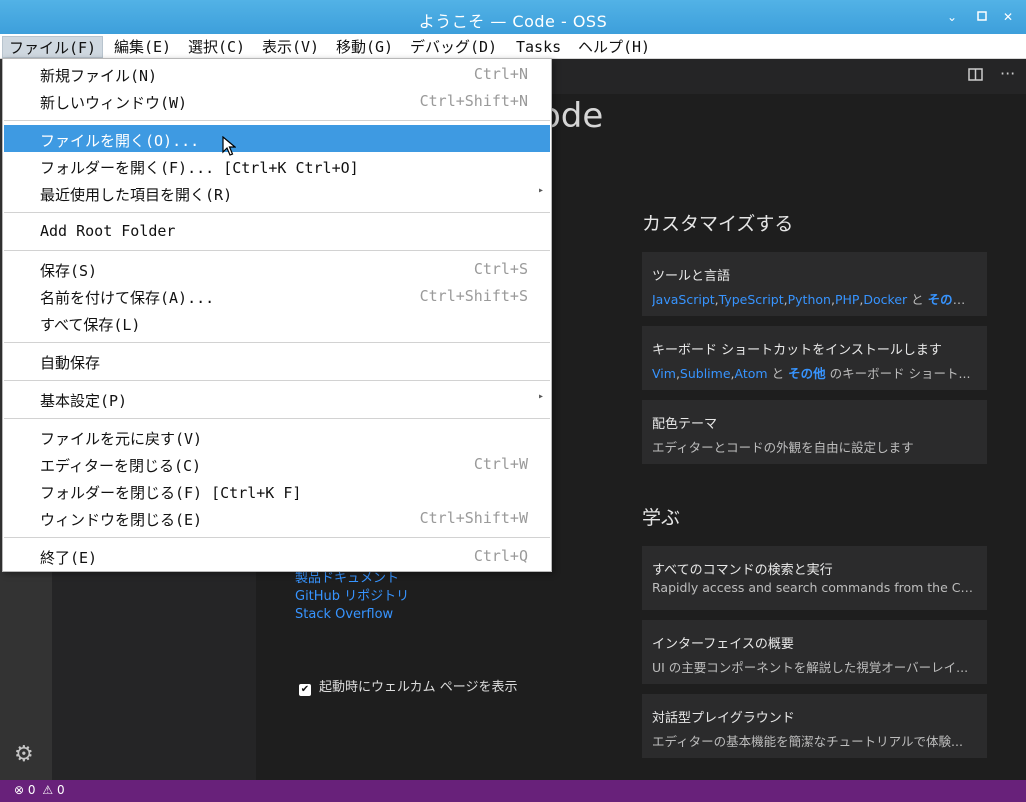 Image resolution: width=1026 pixels, height=802 pixels. I want to click on card-color-theme: 配色テーマ エディターとコードの外観を自由に設定します, so click(814, 432).